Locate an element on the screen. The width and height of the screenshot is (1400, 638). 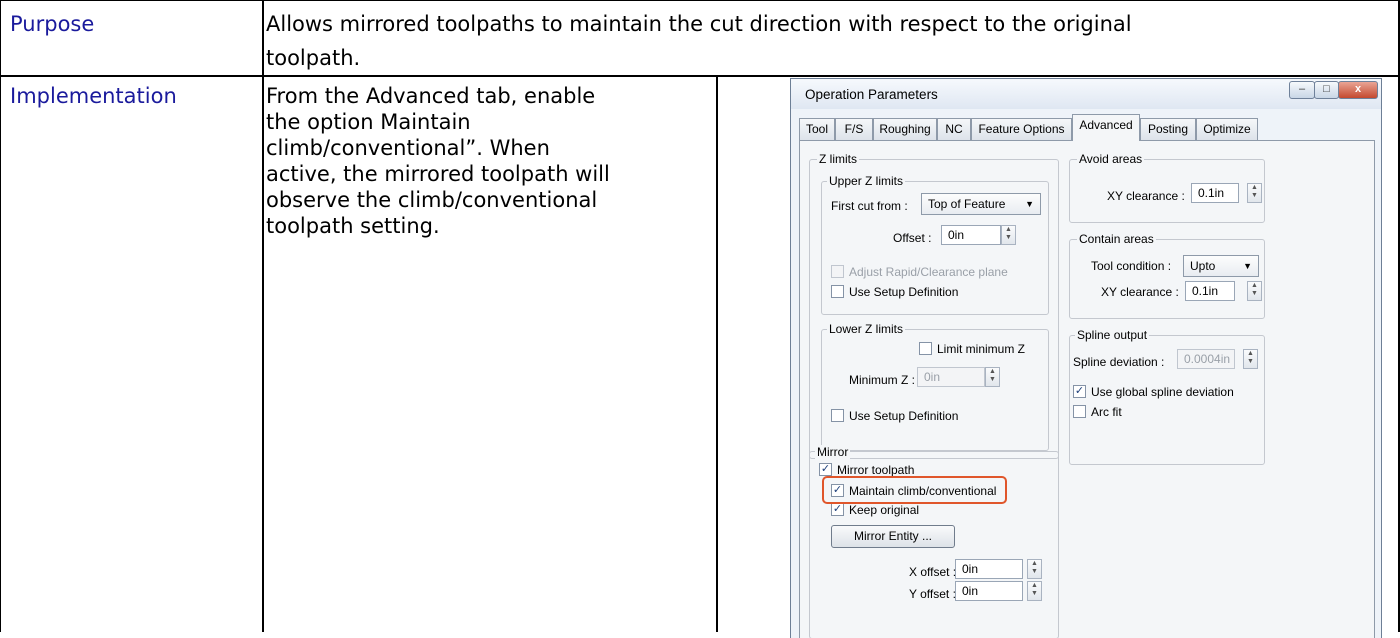
contain-areas-group is located at coordinates (1167, 279).